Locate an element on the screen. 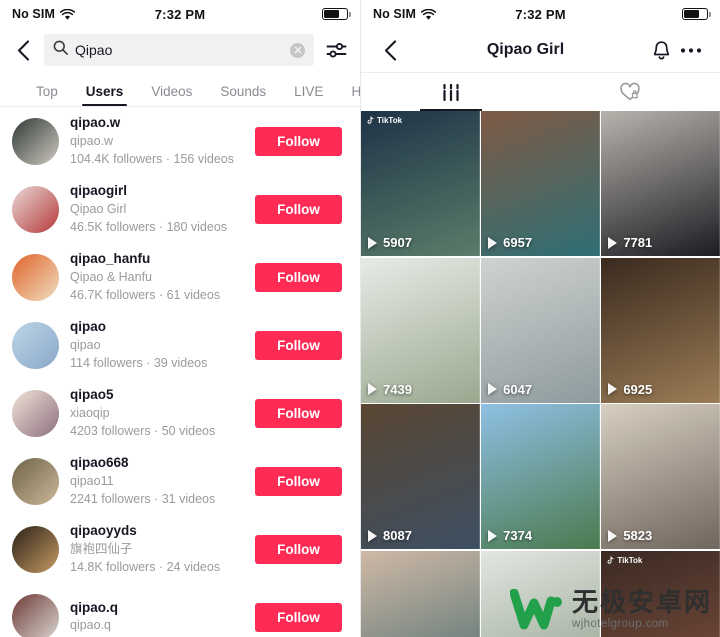 Image resolution: width=720 pixels, height=637 pixels. view-count-label: 6925 is located at coordinates (638, 389).